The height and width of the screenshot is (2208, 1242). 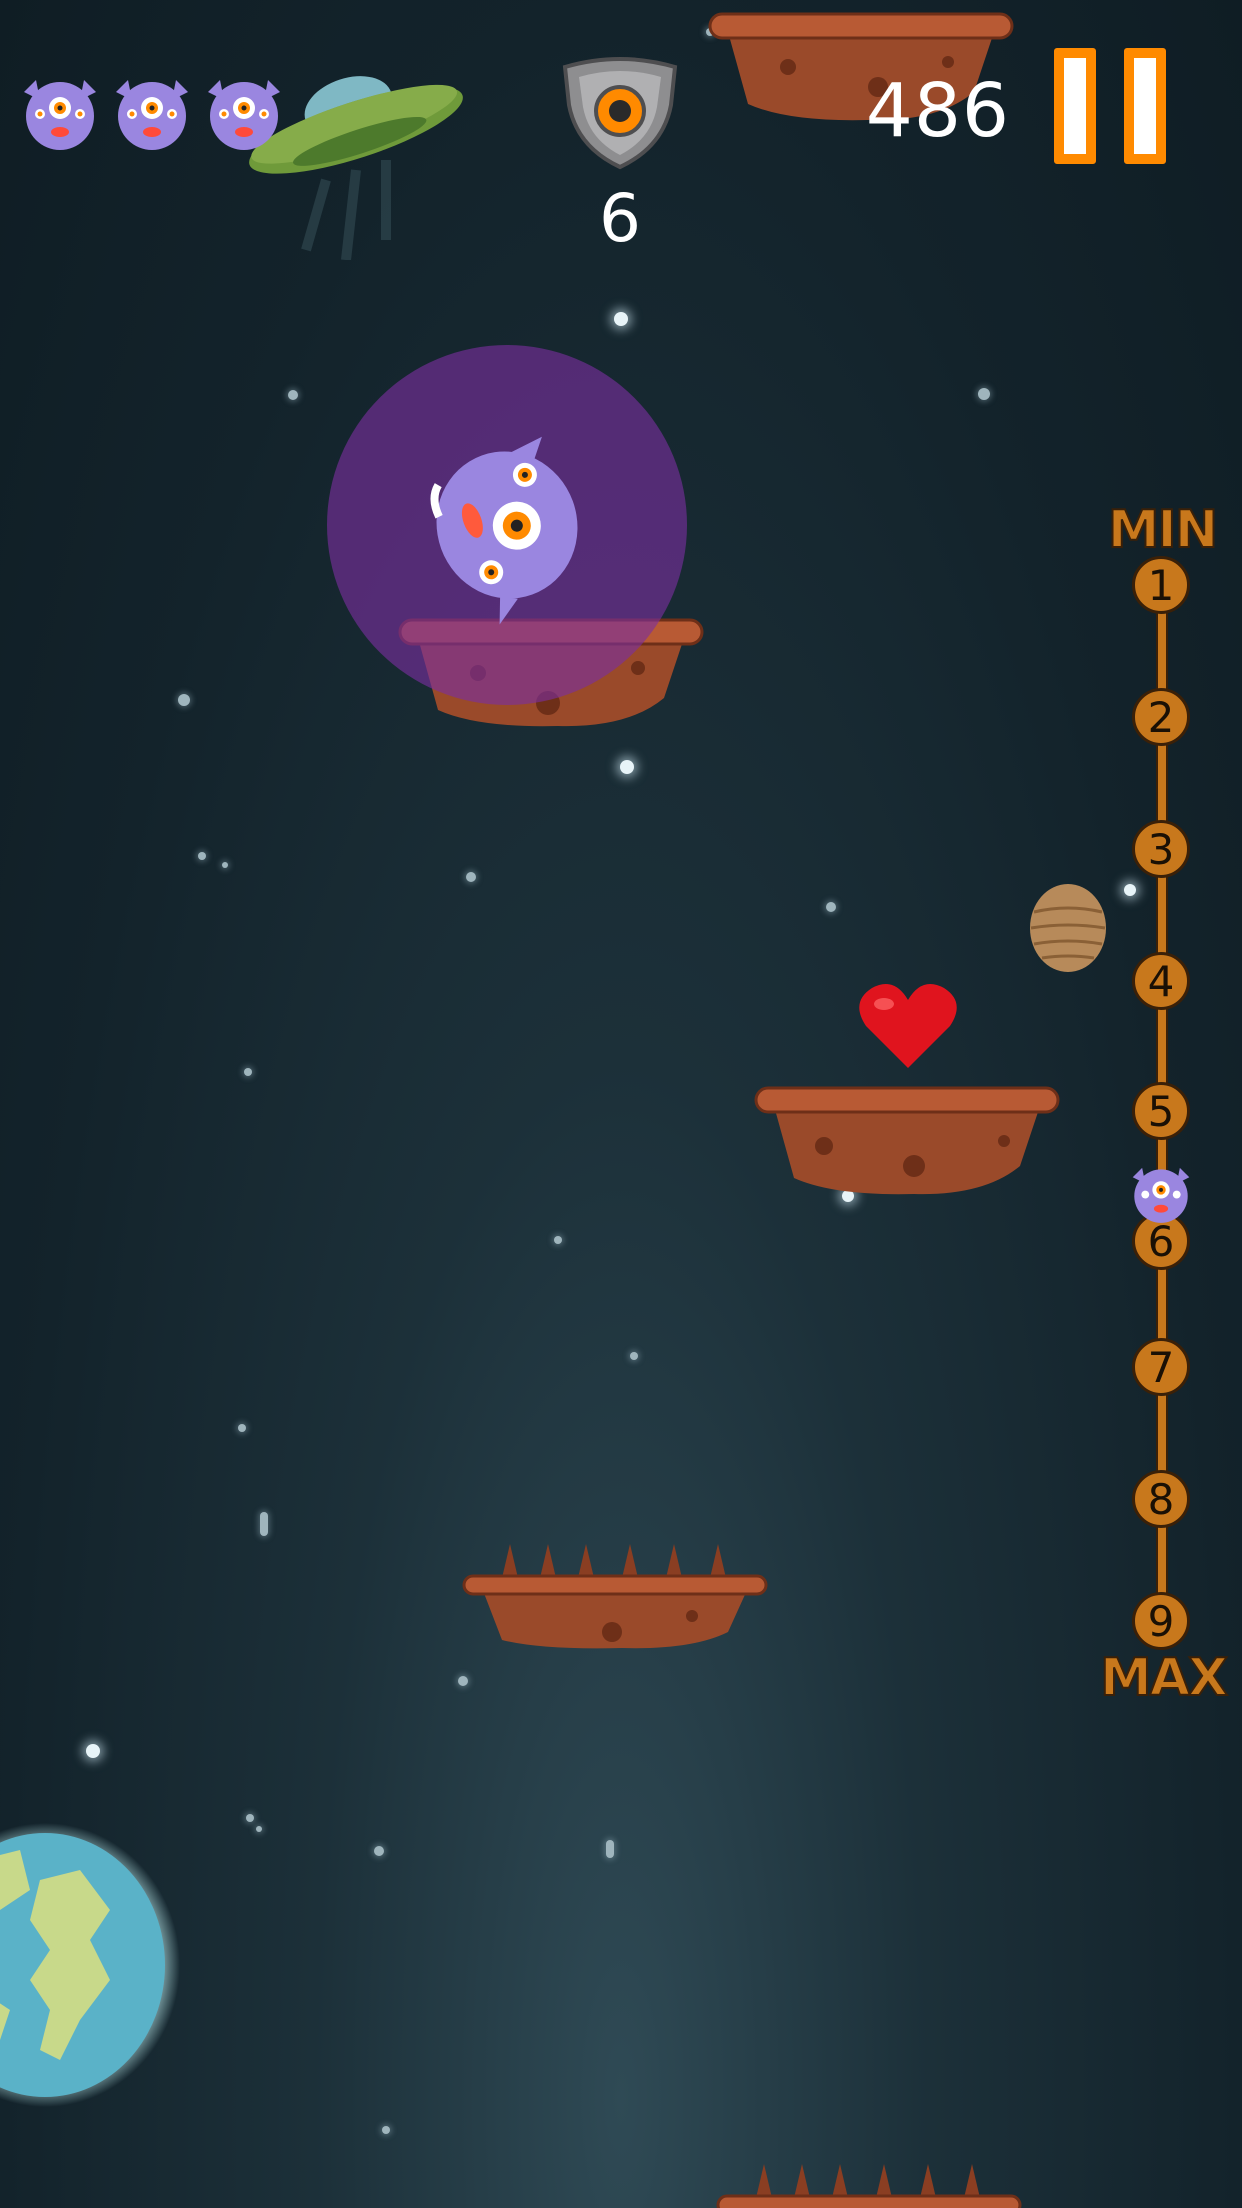 I want to click on heart-pickup, so click(x=908, y=1026).